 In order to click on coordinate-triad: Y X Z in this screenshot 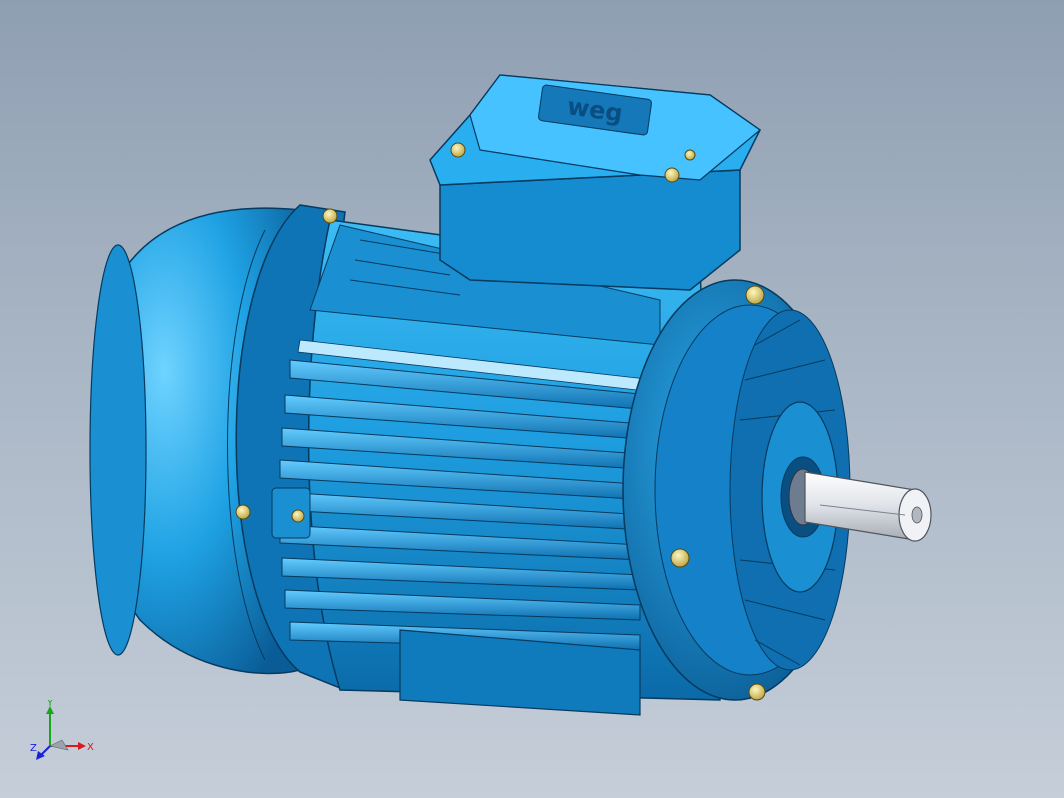, I will do `click(63, 735)`.